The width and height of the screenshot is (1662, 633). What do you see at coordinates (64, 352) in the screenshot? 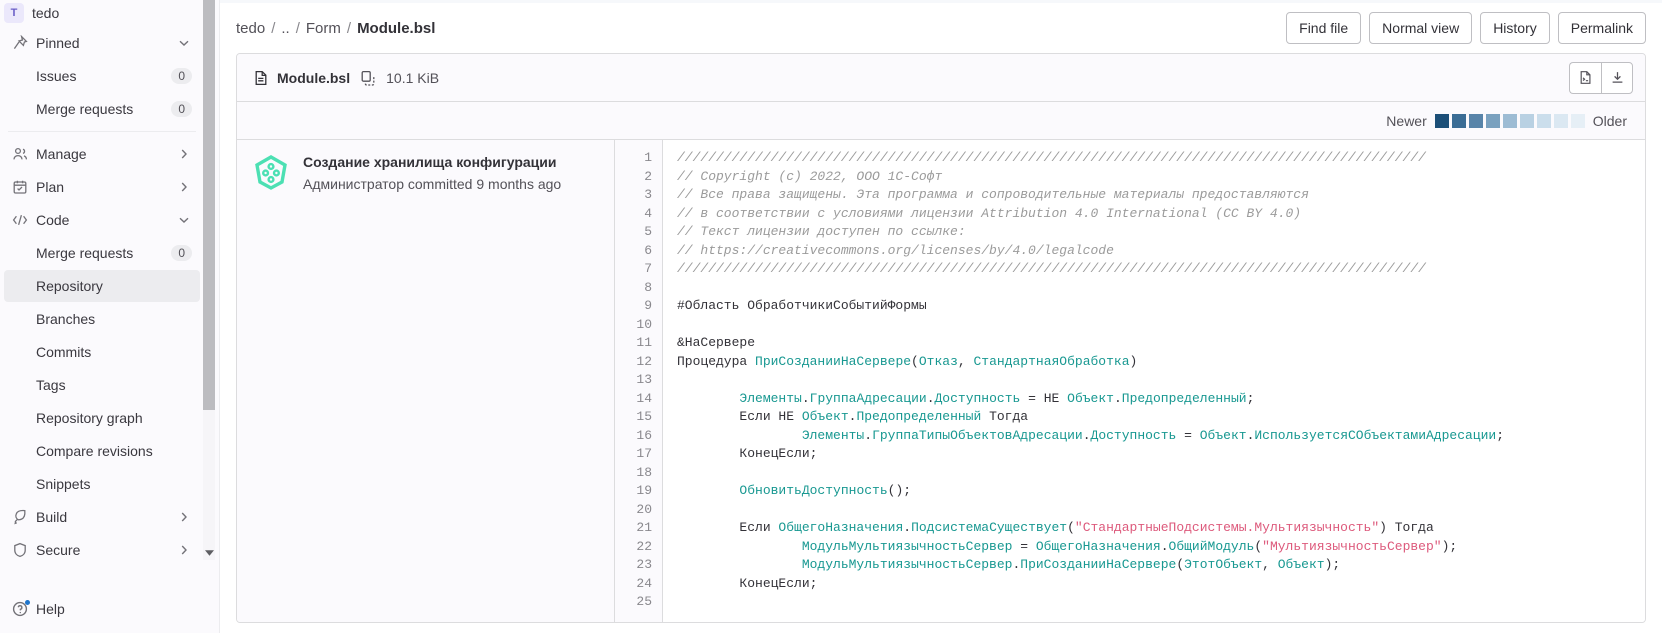
I see `sidebar-item-label: Commits` at bounding box center [64, 352].